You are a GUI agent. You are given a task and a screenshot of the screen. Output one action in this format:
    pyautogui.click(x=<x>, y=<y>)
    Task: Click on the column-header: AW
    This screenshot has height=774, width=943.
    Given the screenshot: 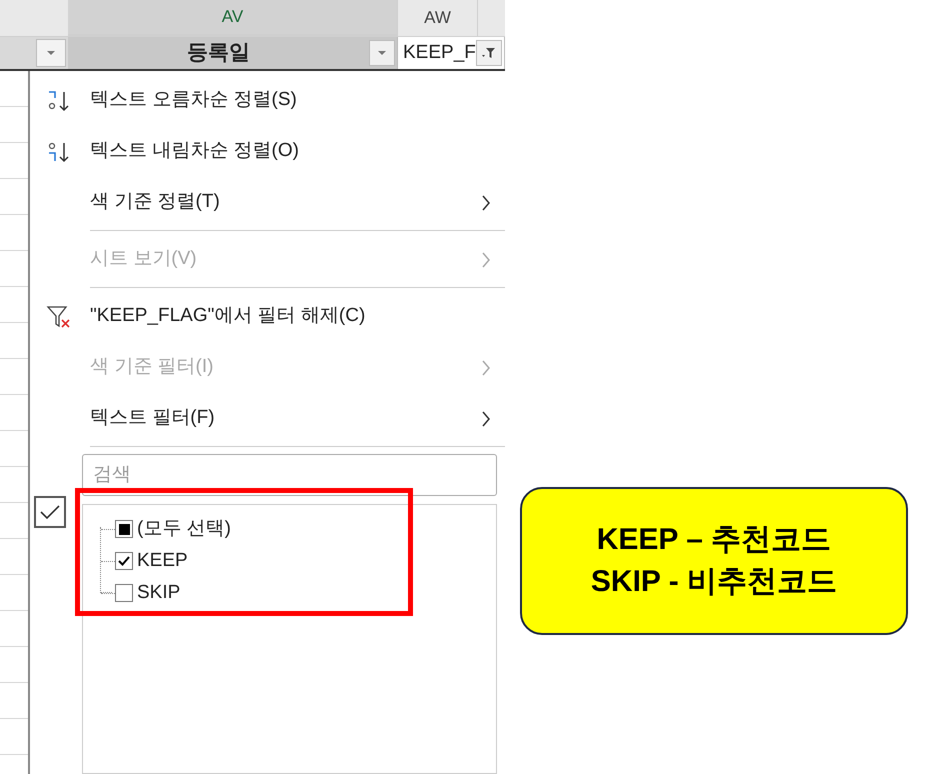 What is the action you would take?
    pyautogui.click(x=438, y=18)
    